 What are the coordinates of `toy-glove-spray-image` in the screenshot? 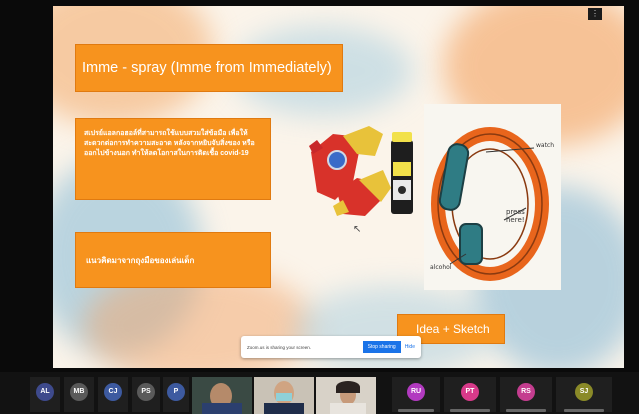 It's located at (361, 171).